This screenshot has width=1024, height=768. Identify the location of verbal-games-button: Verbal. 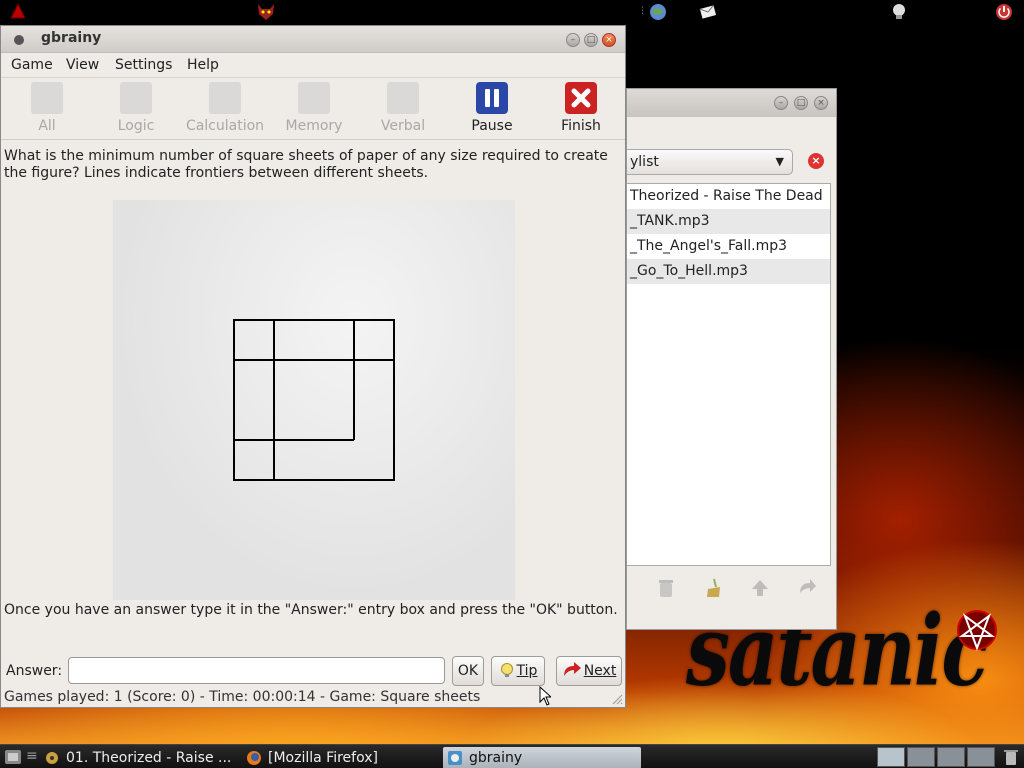
(403, 110).